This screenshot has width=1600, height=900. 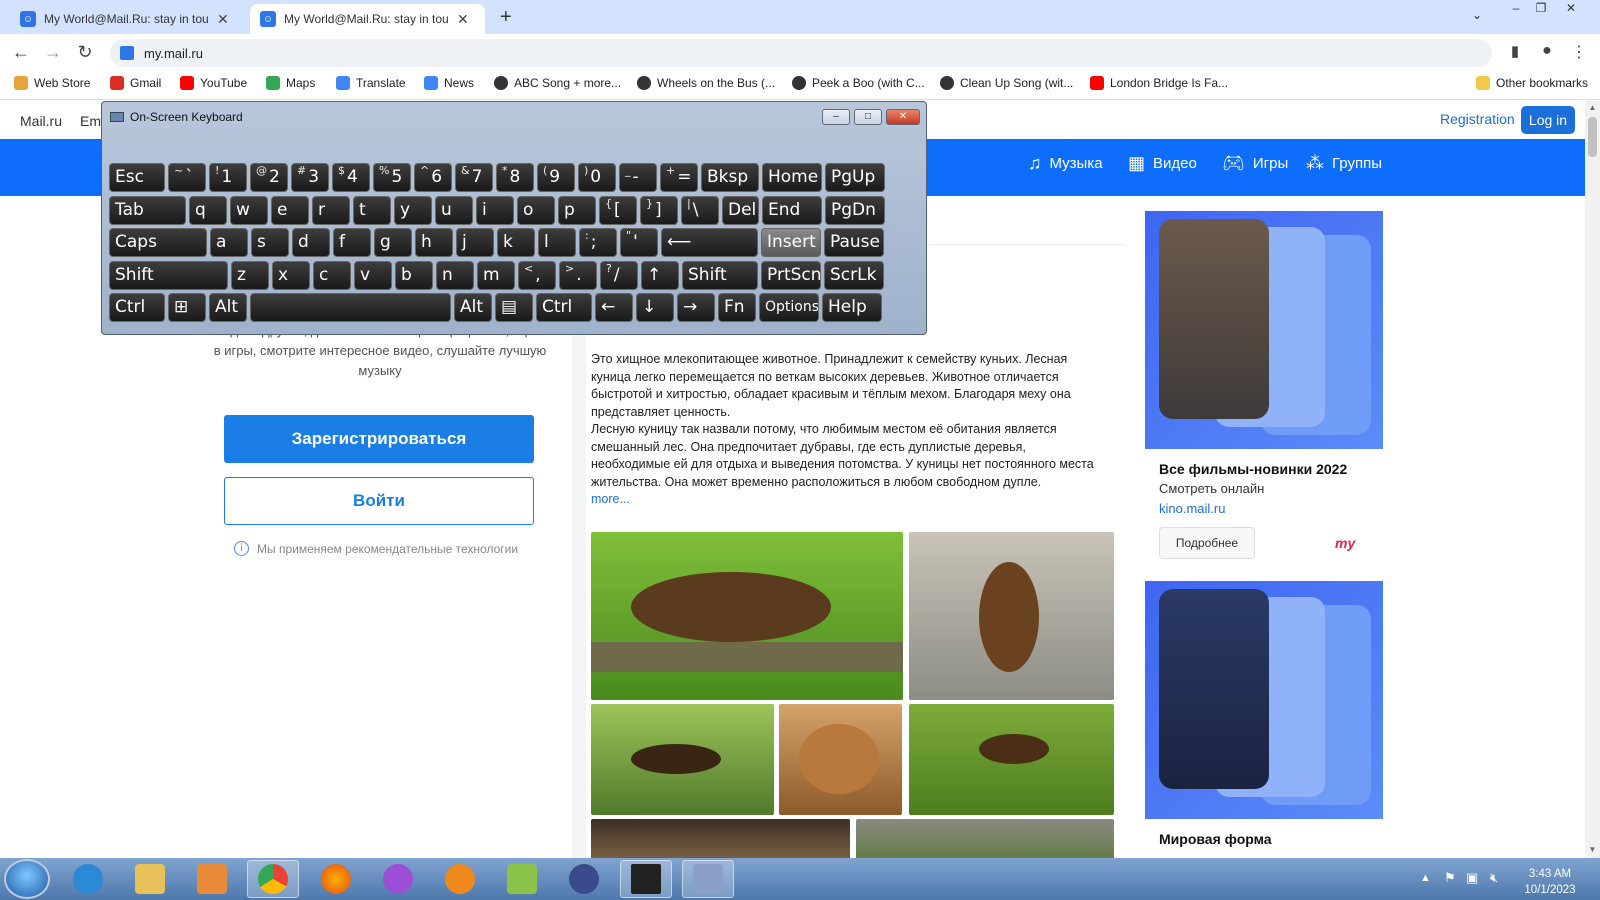 What do you see at coordinates (352, 242) in the screenshot?
I see `osk-key-f: f` at bounding box center [352, 242].